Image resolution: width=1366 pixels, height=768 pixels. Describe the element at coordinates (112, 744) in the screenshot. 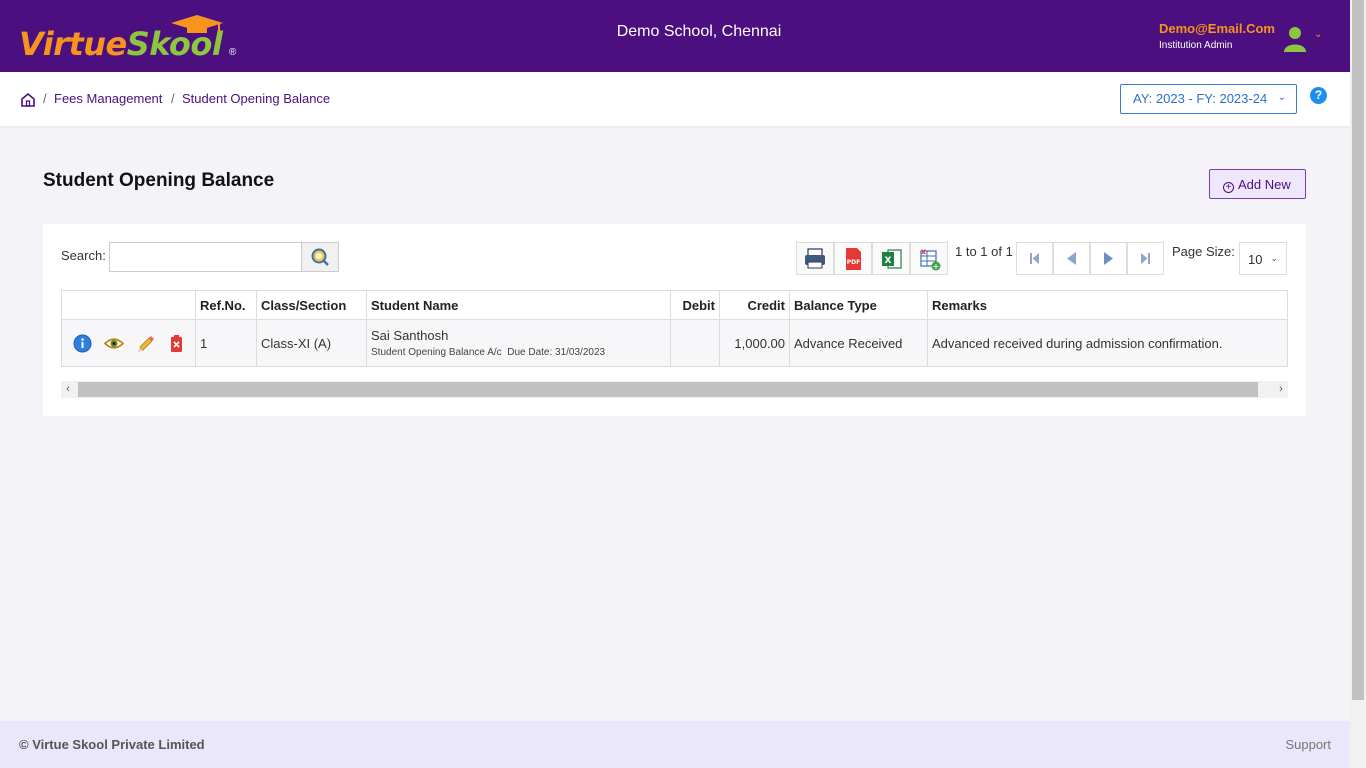

I see `copyright-text: © Virtue Skool Private Limited` at that location.